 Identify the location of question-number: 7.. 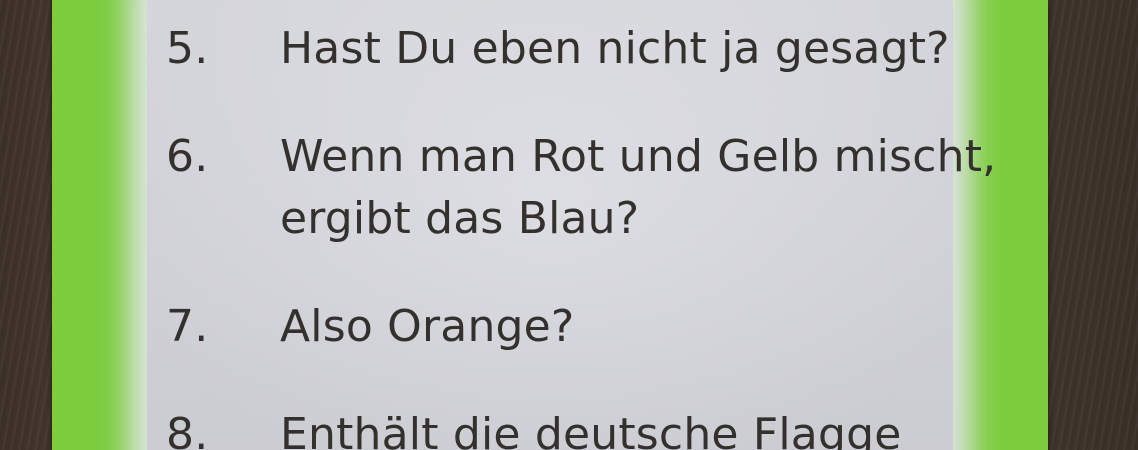
(187, 326).